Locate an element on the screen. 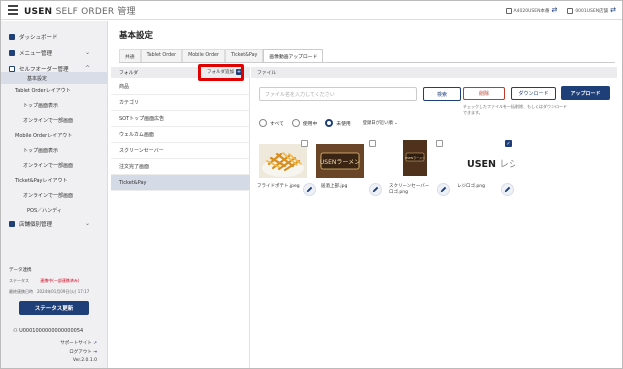  file-thumbnail is located at coordinates (283, 161).